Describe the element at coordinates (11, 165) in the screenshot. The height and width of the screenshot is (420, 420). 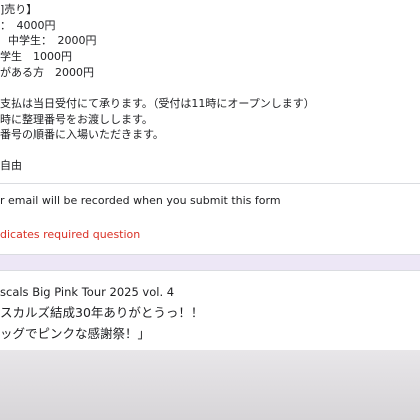
I see `description-line: 自由` at that location.